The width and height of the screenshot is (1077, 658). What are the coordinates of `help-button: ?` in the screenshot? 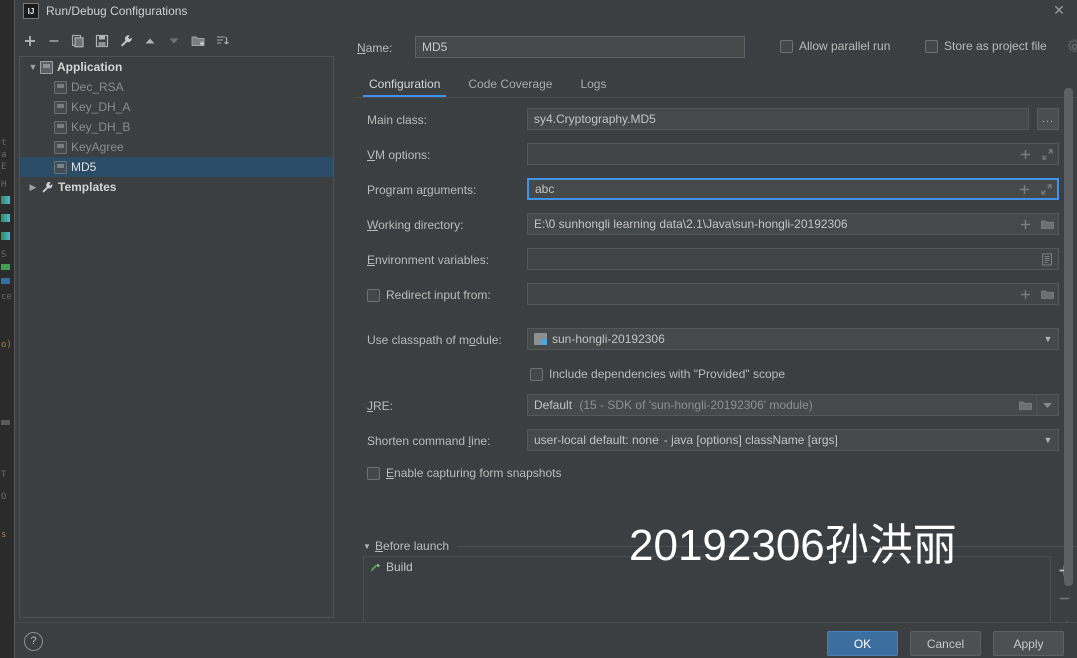 It's located at (33, 641).